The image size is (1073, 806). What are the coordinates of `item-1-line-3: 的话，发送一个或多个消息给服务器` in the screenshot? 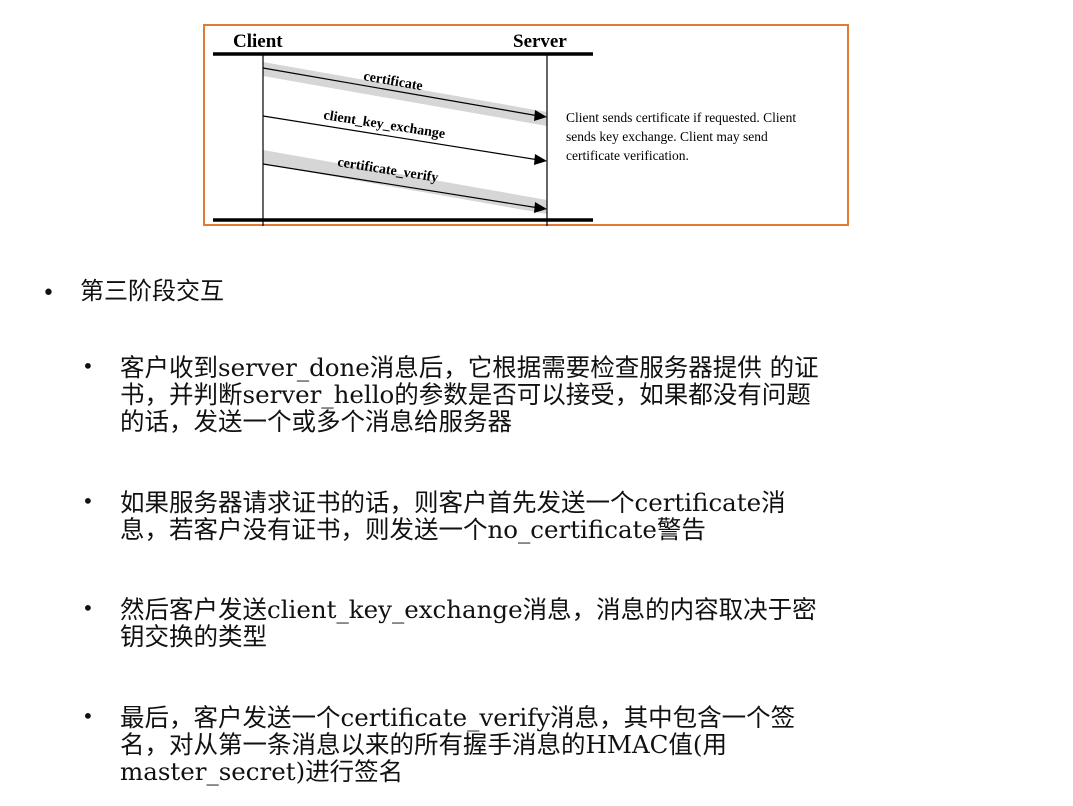 It's located at (316, 421).